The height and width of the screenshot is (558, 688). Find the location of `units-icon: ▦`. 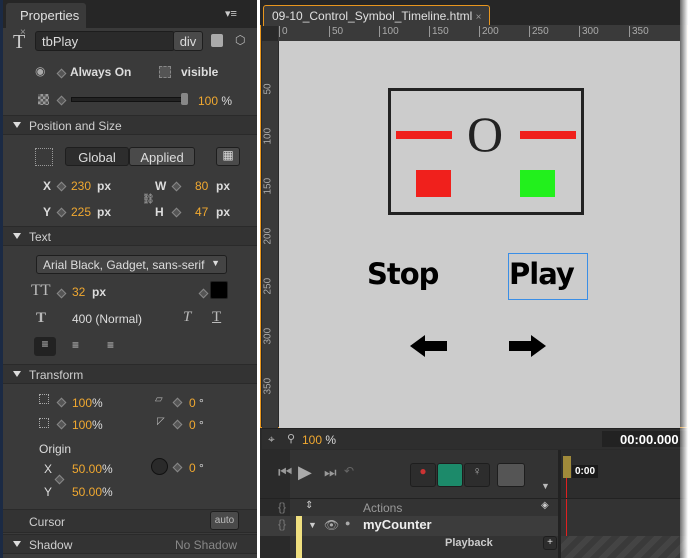

units-icon: ▦ is located at coordinates (228, 156).